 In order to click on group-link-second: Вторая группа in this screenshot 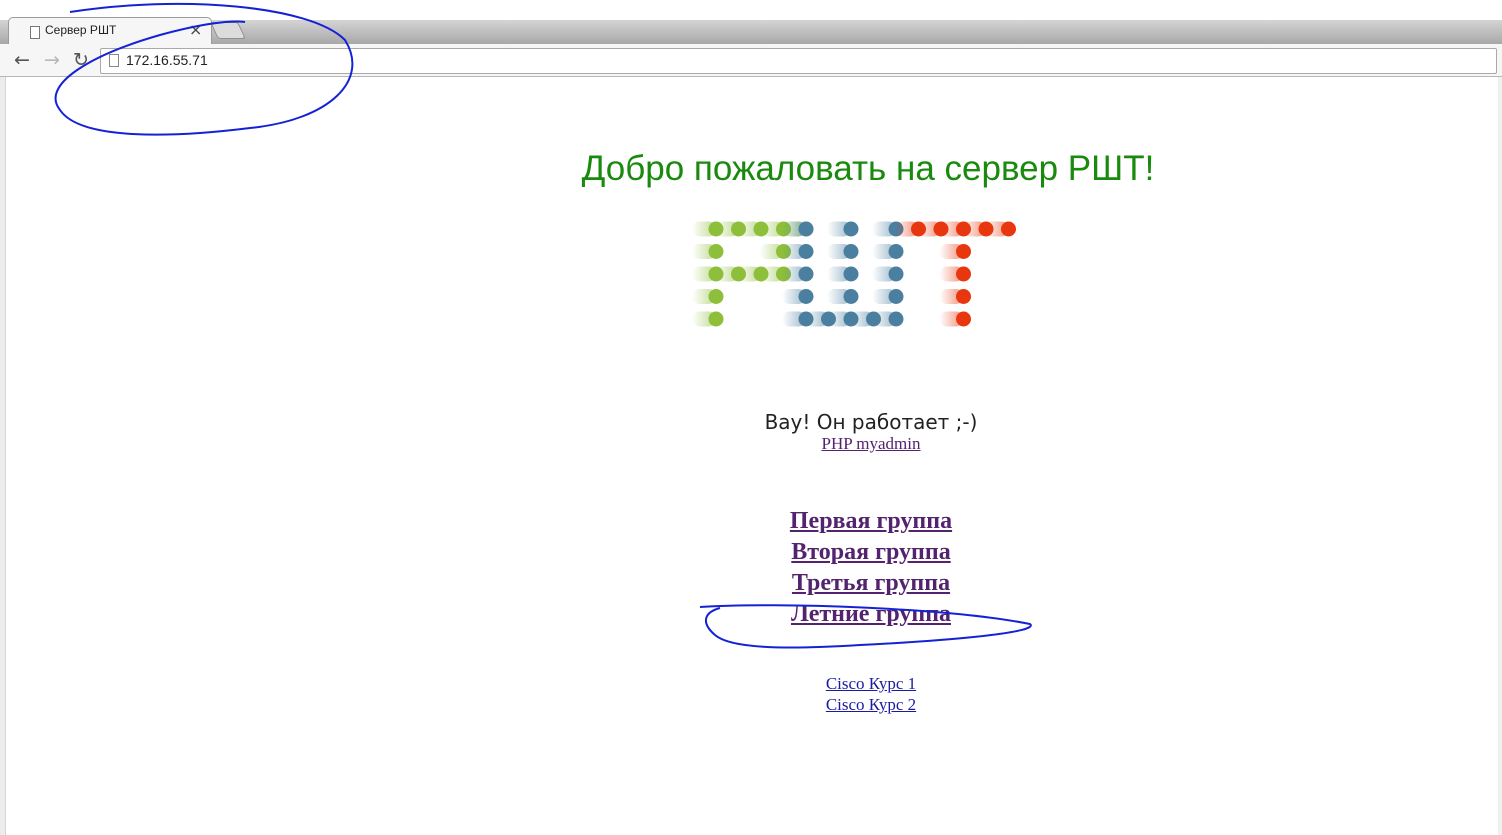, I will do `click(751, 552)`.